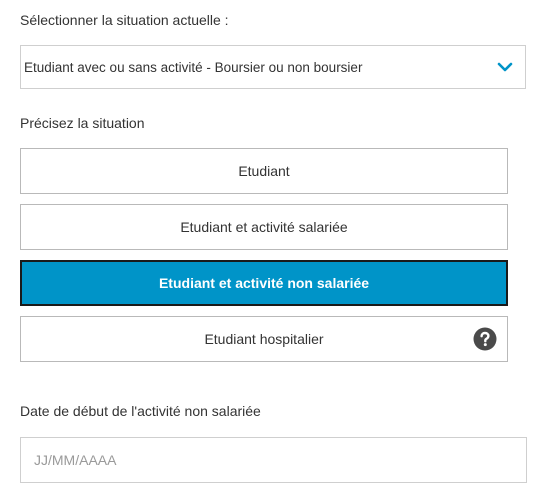 The height and width of the screenshot is (491, 539). I want to click on option-etudiant-activite-salariee: Etudiant et activité salariée, so click(264, 227).